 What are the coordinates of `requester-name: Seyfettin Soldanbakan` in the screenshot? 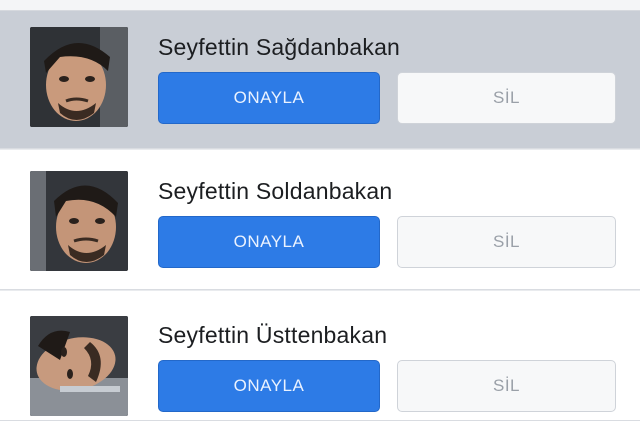 It's located at (275, 191).